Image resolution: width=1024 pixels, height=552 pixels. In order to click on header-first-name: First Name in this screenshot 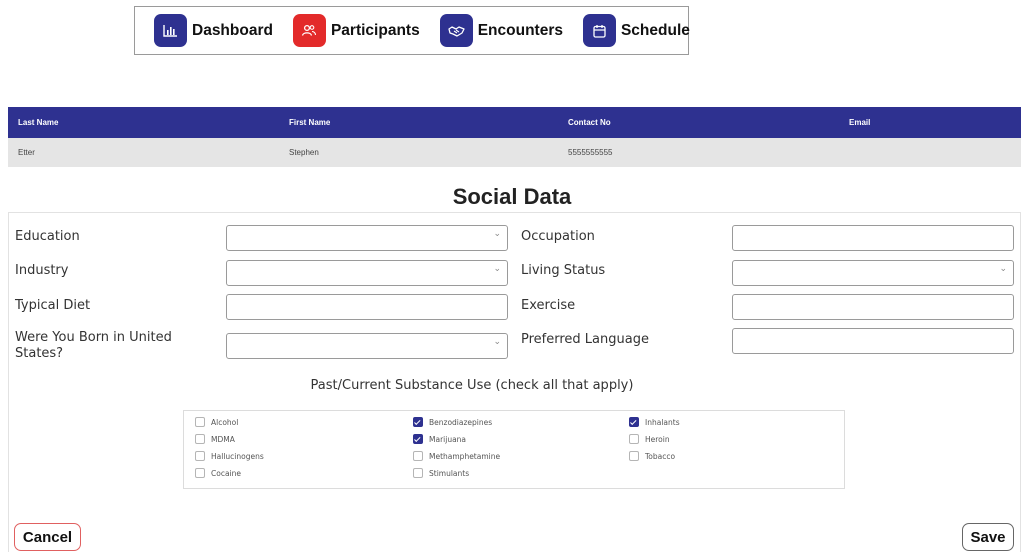, I will do `click(310, 122)`.